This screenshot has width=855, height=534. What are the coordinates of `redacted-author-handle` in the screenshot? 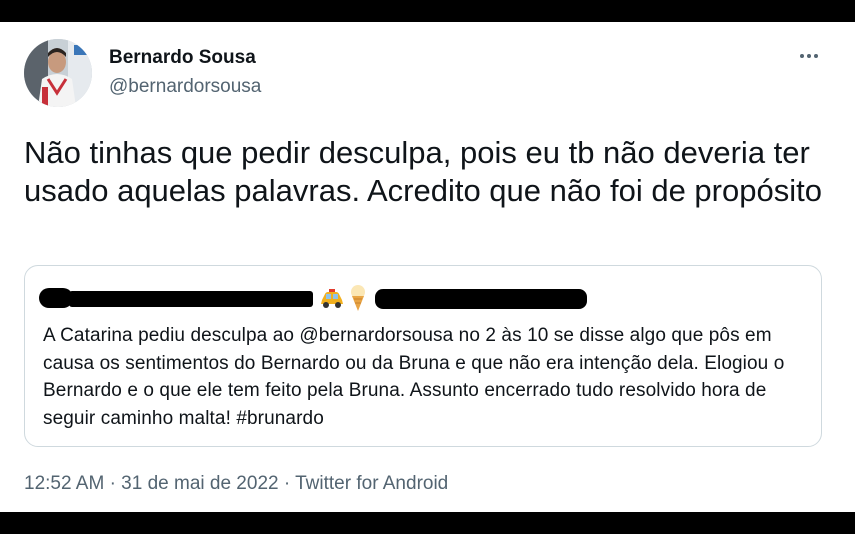 It's located at (481, 299).